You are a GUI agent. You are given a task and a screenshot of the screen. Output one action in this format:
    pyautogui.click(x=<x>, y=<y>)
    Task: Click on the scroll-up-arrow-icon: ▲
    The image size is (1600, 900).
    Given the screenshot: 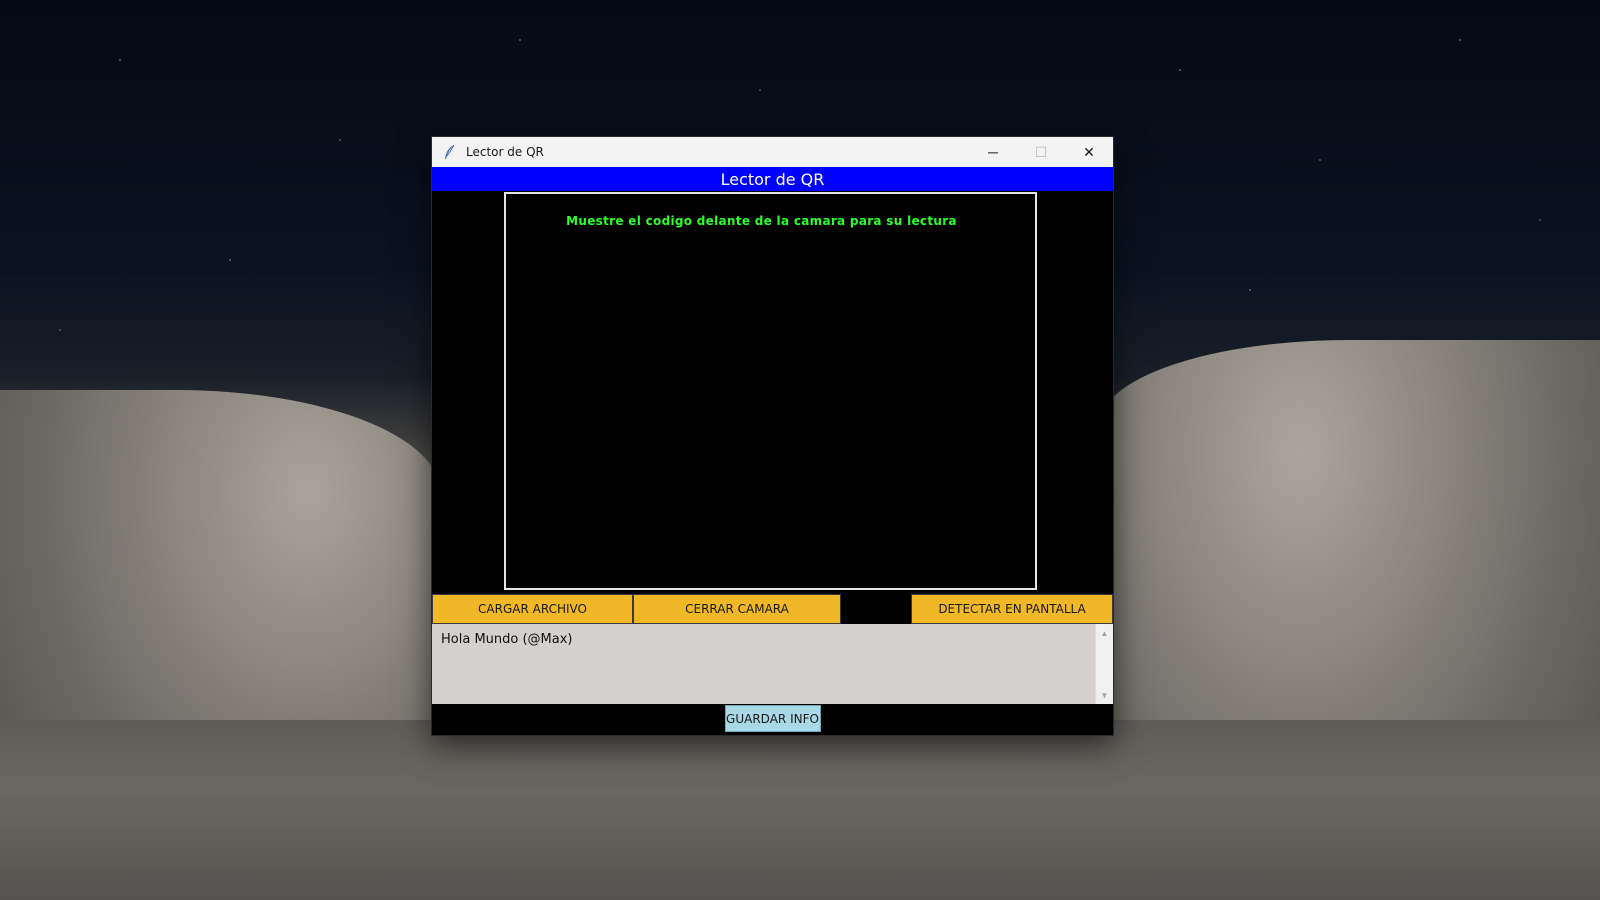 What is the action you would take?
    pyautogui.click(x=1104, y=633)
    